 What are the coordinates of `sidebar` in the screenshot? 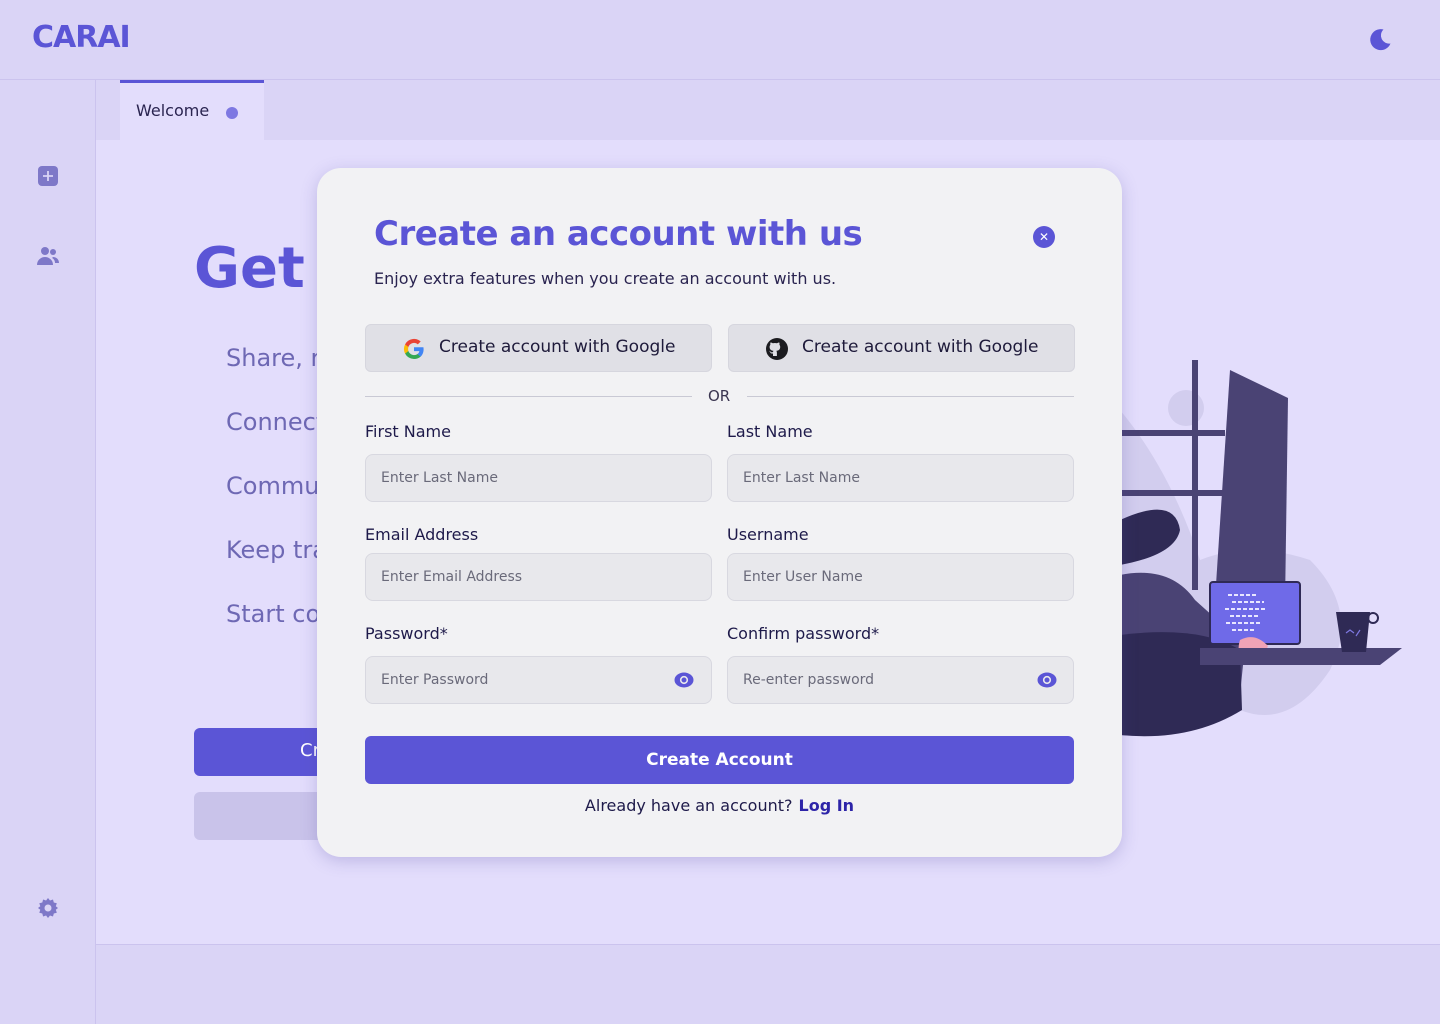 It's located at (48, 552).